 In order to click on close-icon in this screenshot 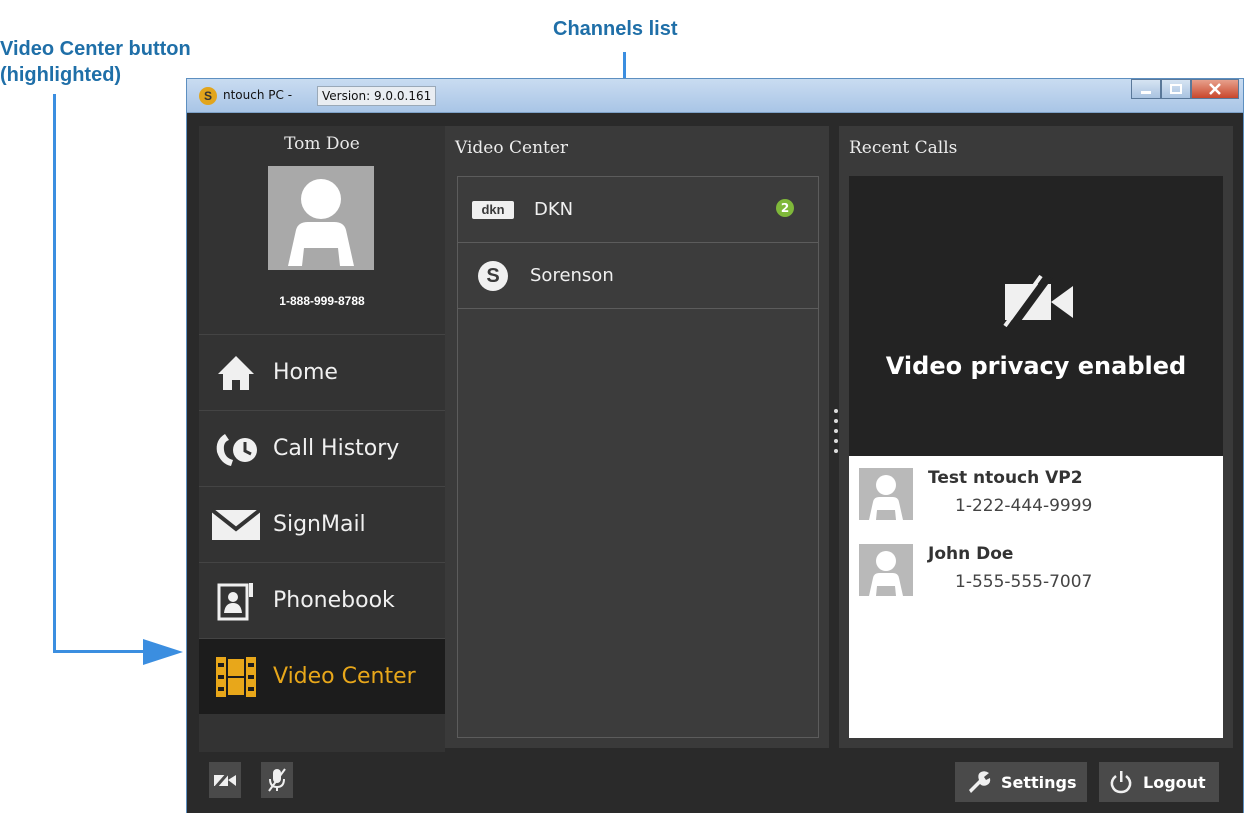, I will do `click(1215, 89)`.